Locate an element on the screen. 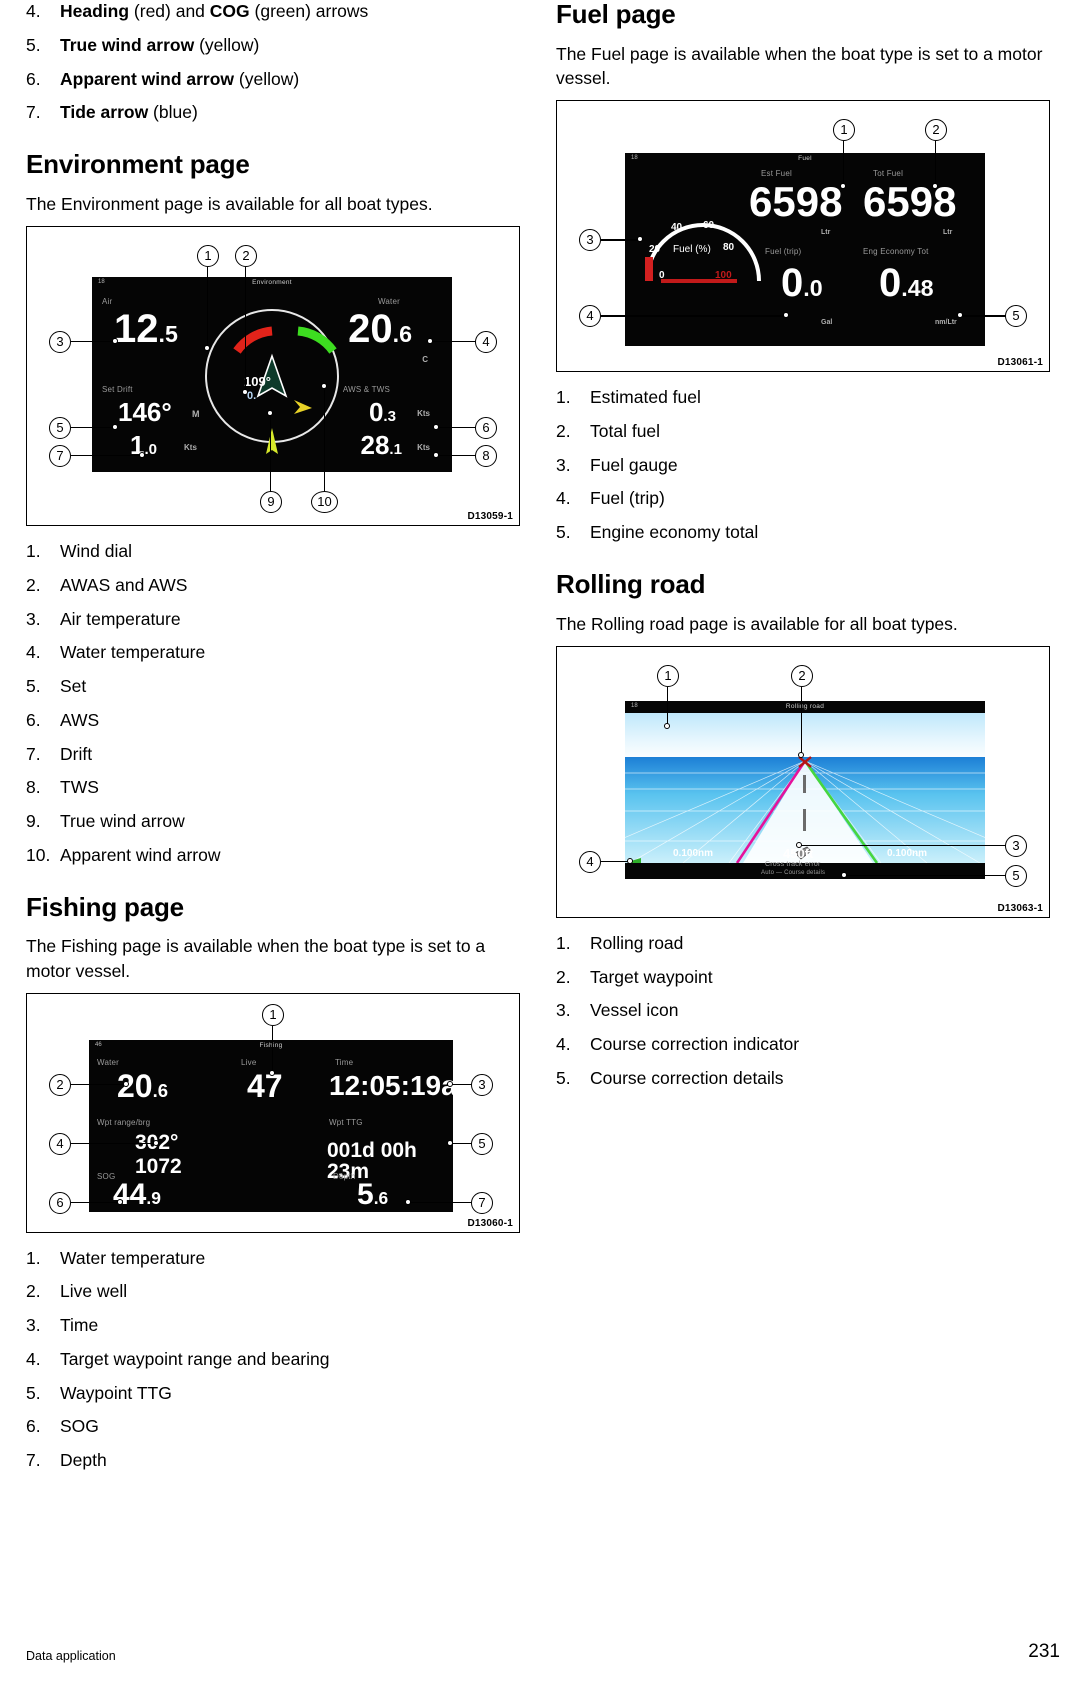  time-label: Time is located at coordinates (344, 1062).